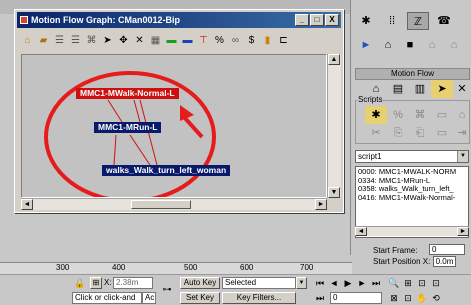 This screenshot has width=471, height=305. I want to click on graph-horizontal-scrollbar: ◄ ►, so click(174, 204).